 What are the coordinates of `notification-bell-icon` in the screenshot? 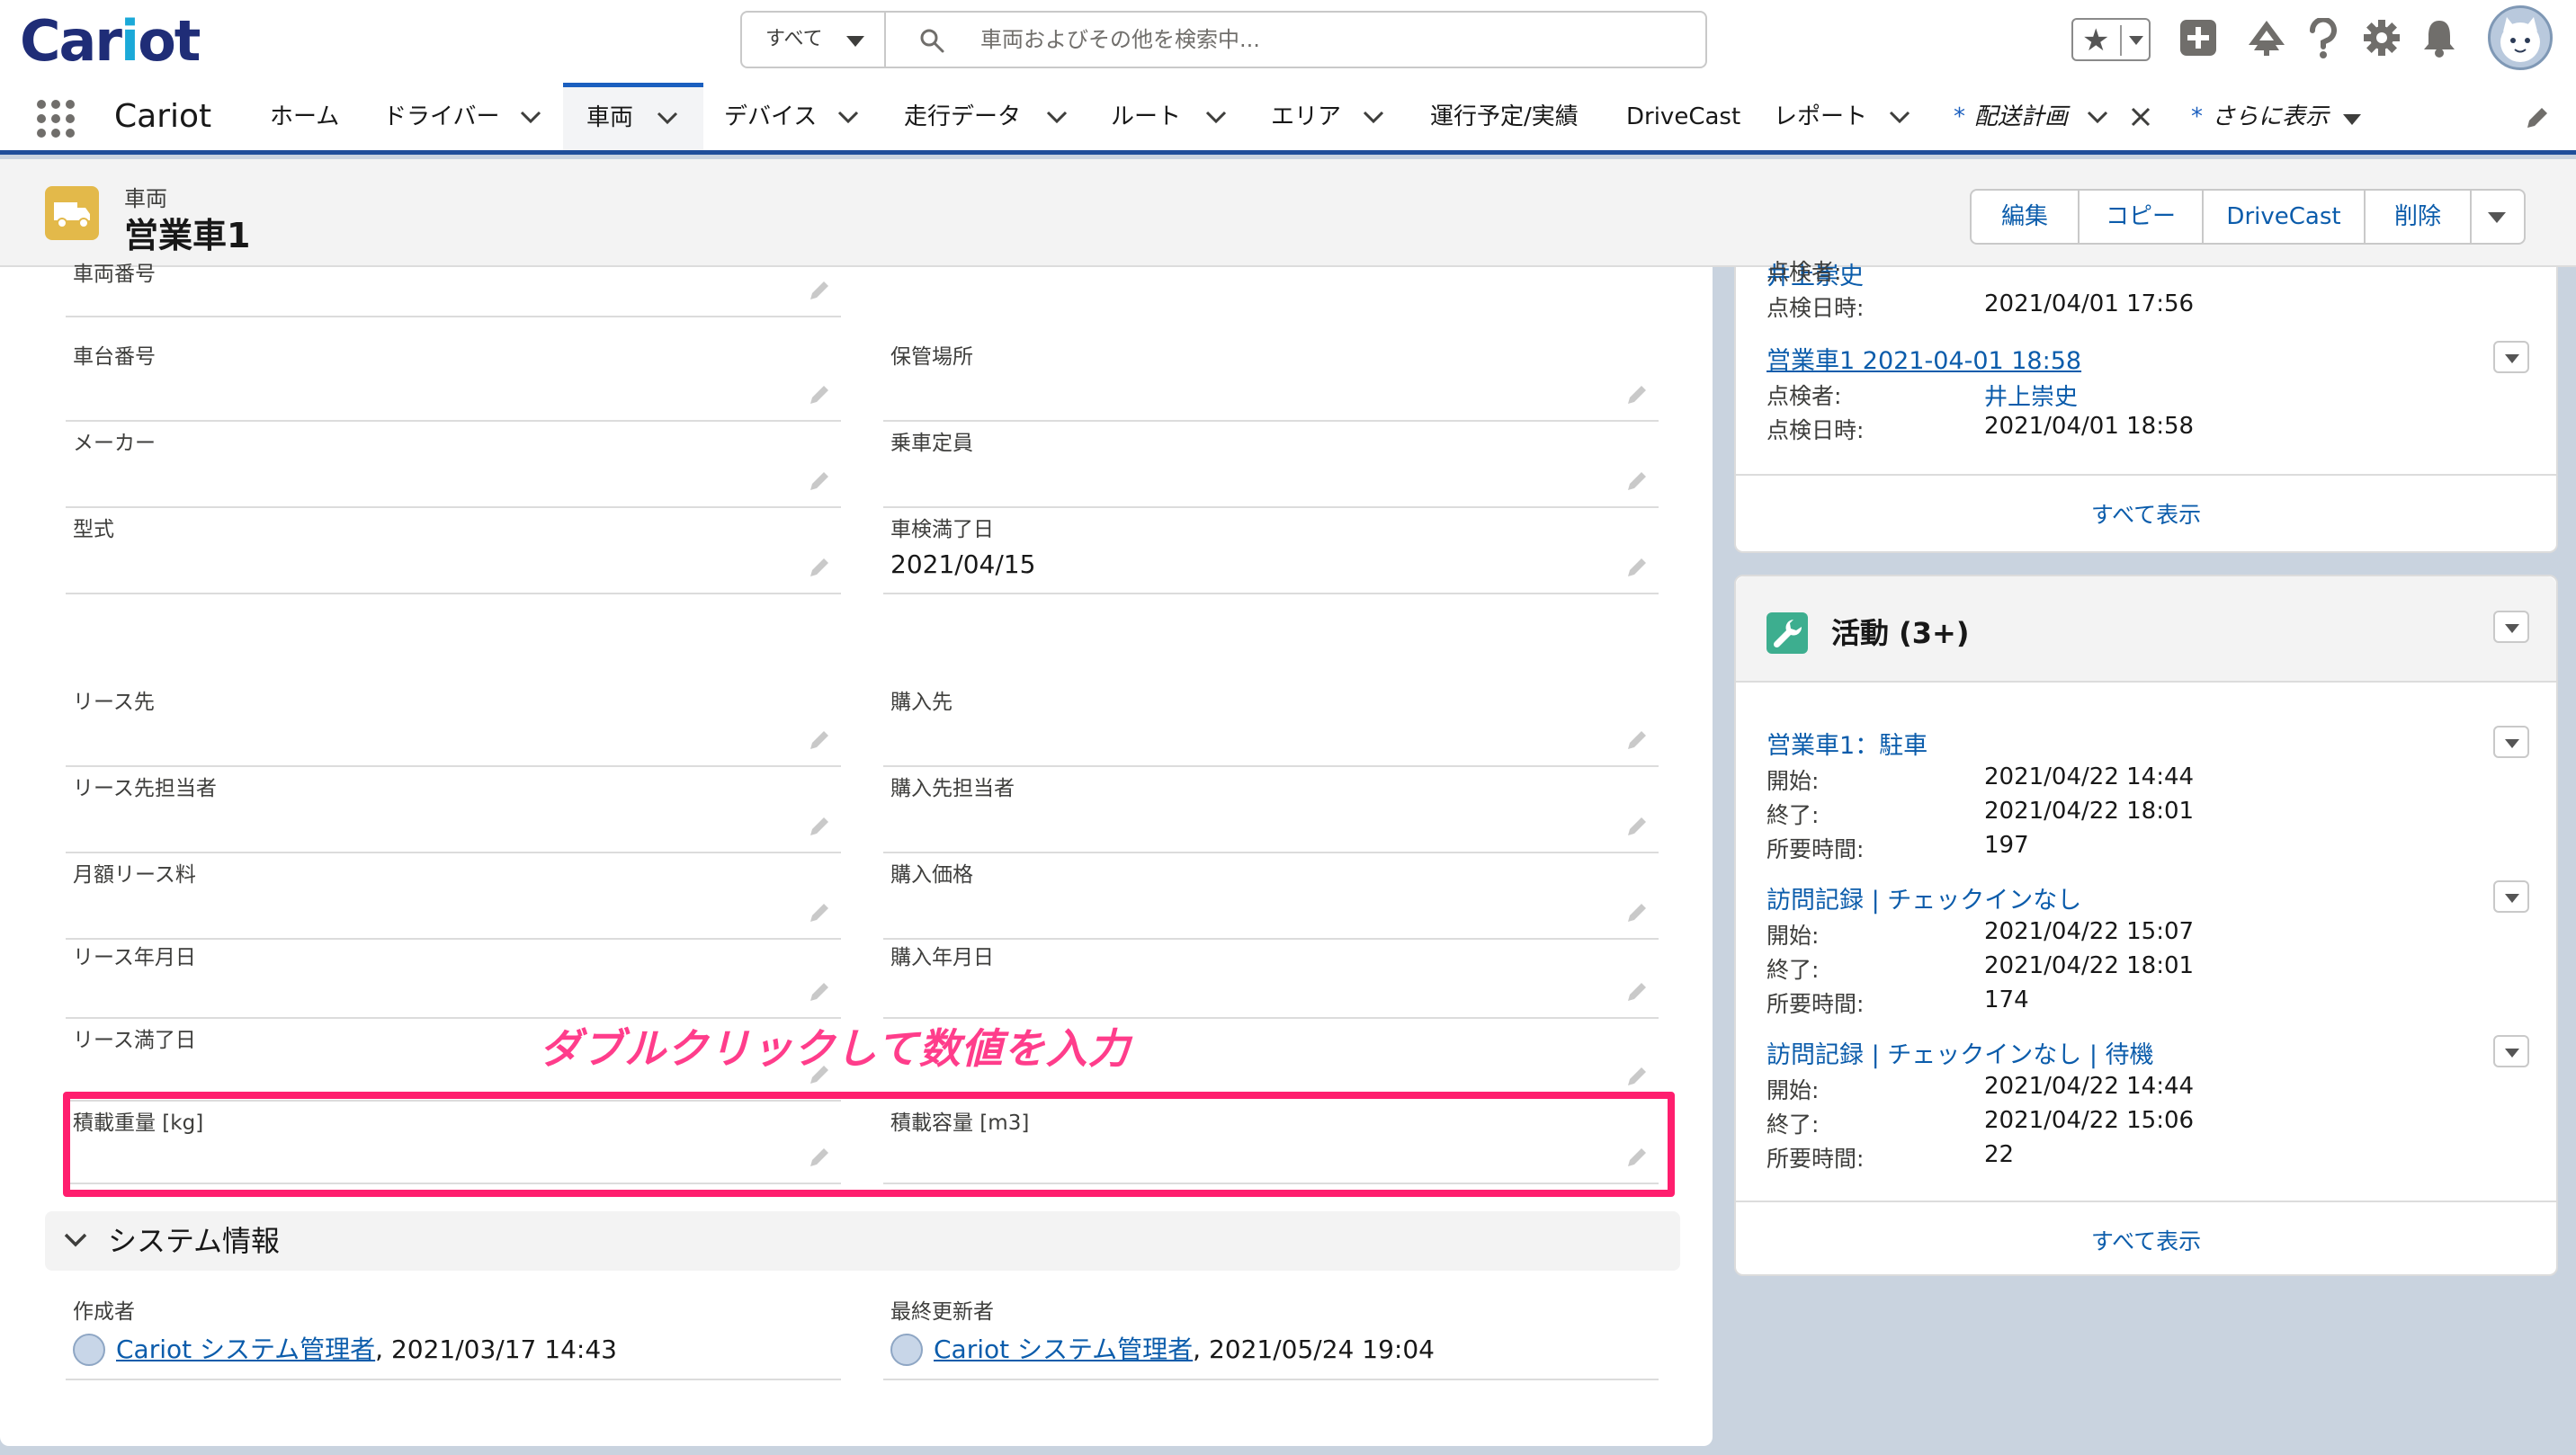 It's located at (2439, 38).